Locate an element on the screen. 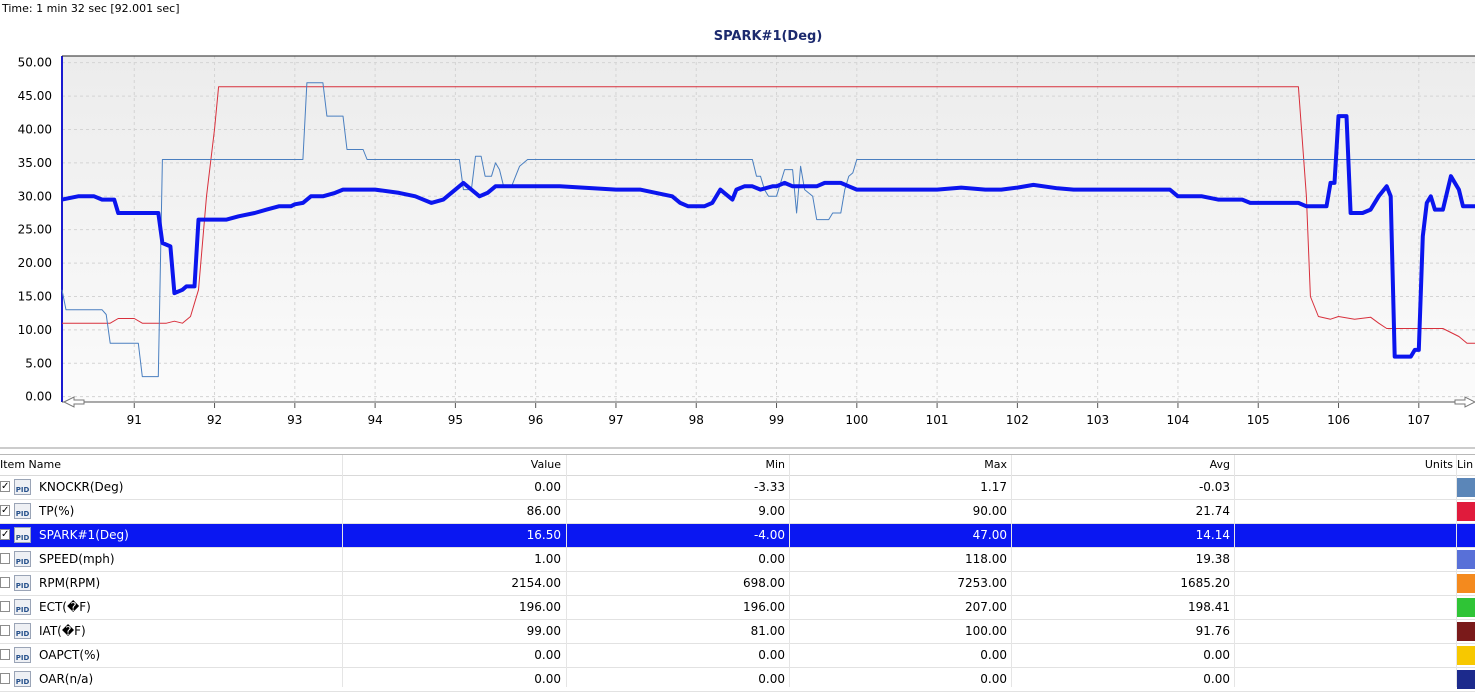 The height and width of the screenshot is (692, 1475). x-tick-label: 105 is located at coordinates (1258, 420).